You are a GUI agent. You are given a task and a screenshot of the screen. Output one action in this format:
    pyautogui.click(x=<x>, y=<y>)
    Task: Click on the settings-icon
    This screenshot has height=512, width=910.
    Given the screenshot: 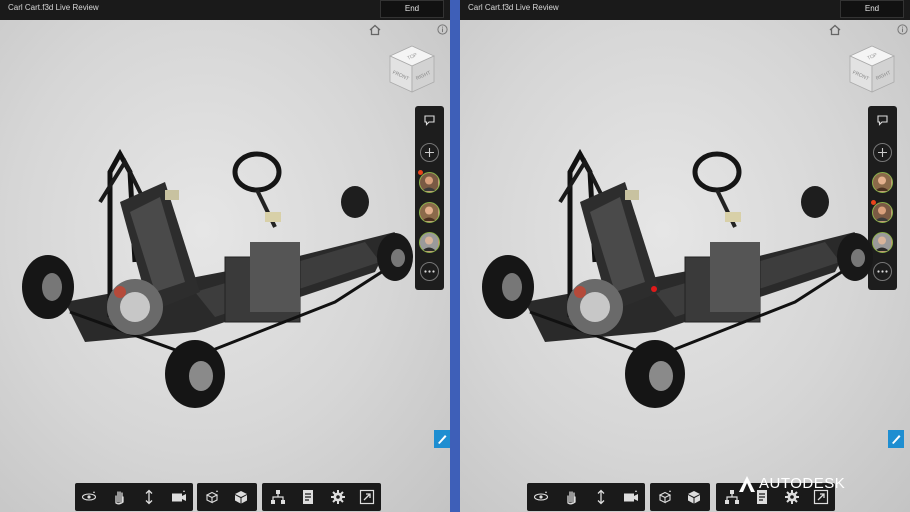 What is the action you would take?
    pyautogui.click(x=338, y=497)
    